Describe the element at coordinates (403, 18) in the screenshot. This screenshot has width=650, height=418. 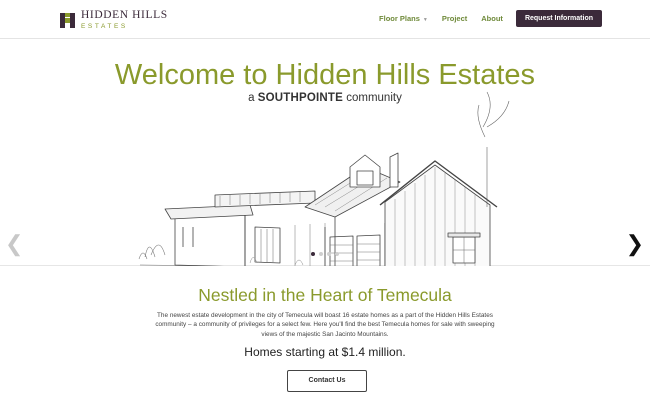
I see `nav-floor-plans: Floor Plans ▼` at that location.